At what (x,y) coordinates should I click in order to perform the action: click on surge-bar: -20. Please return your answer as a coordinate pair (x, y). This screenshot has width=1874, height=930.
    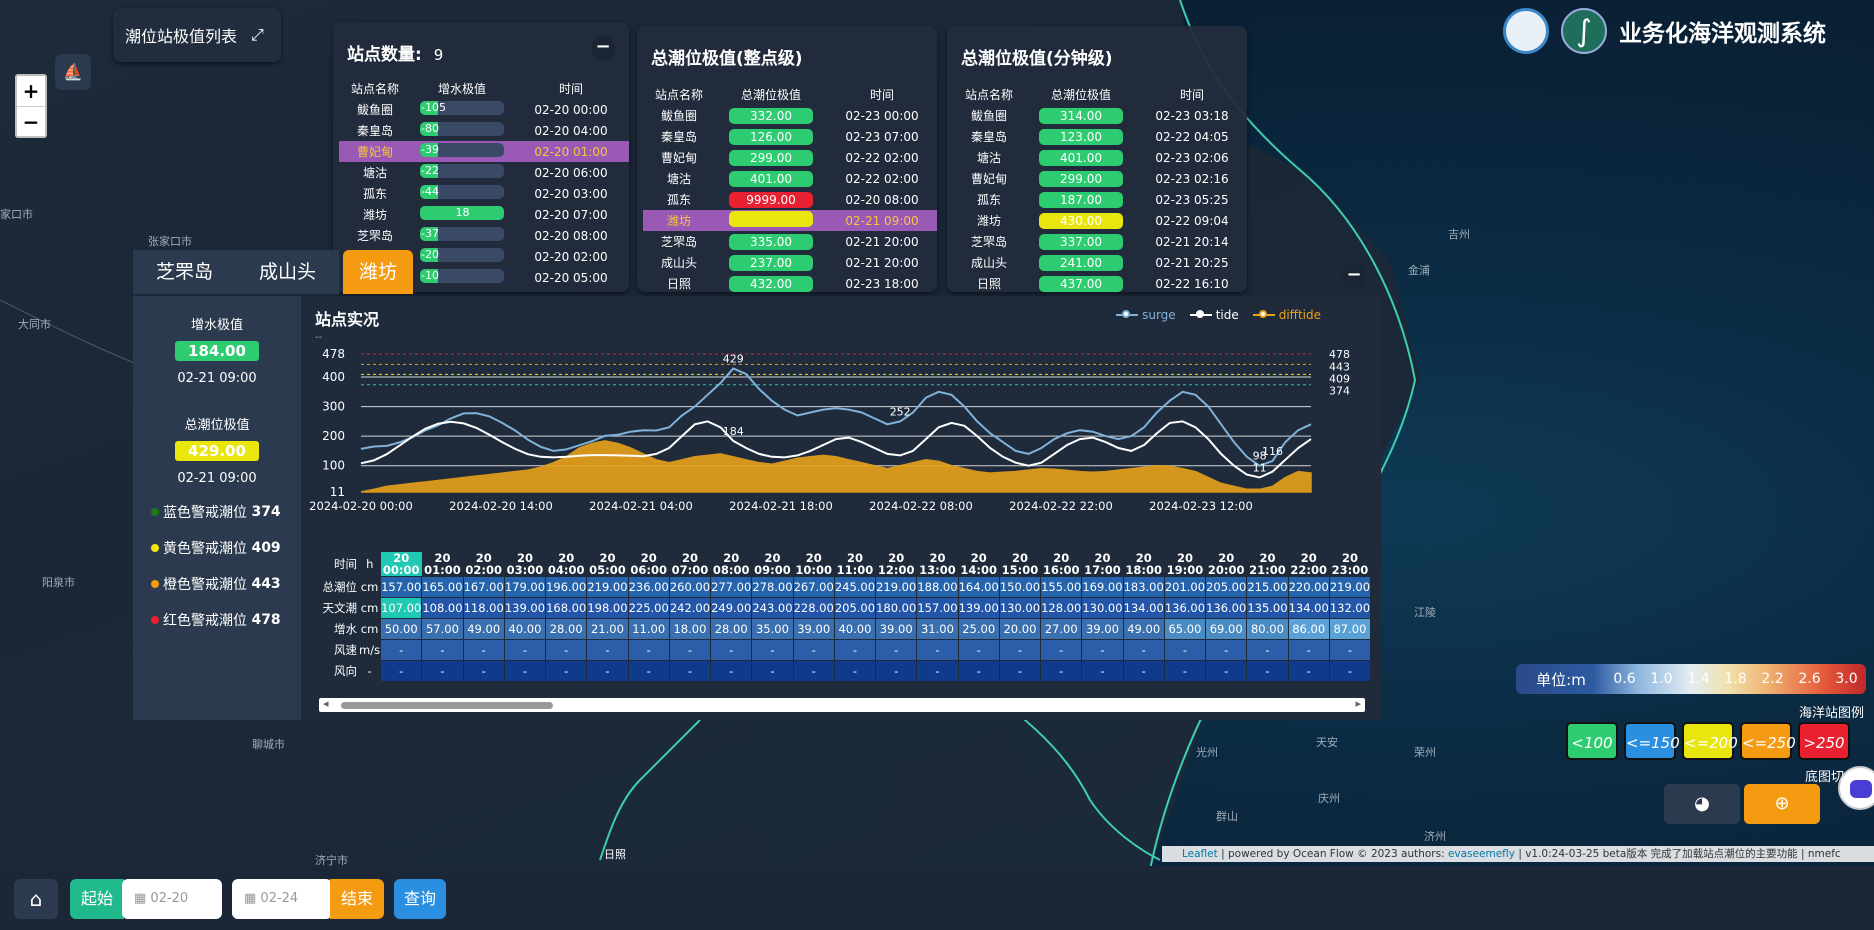
    Looking at the image, I should click on (462, 255).